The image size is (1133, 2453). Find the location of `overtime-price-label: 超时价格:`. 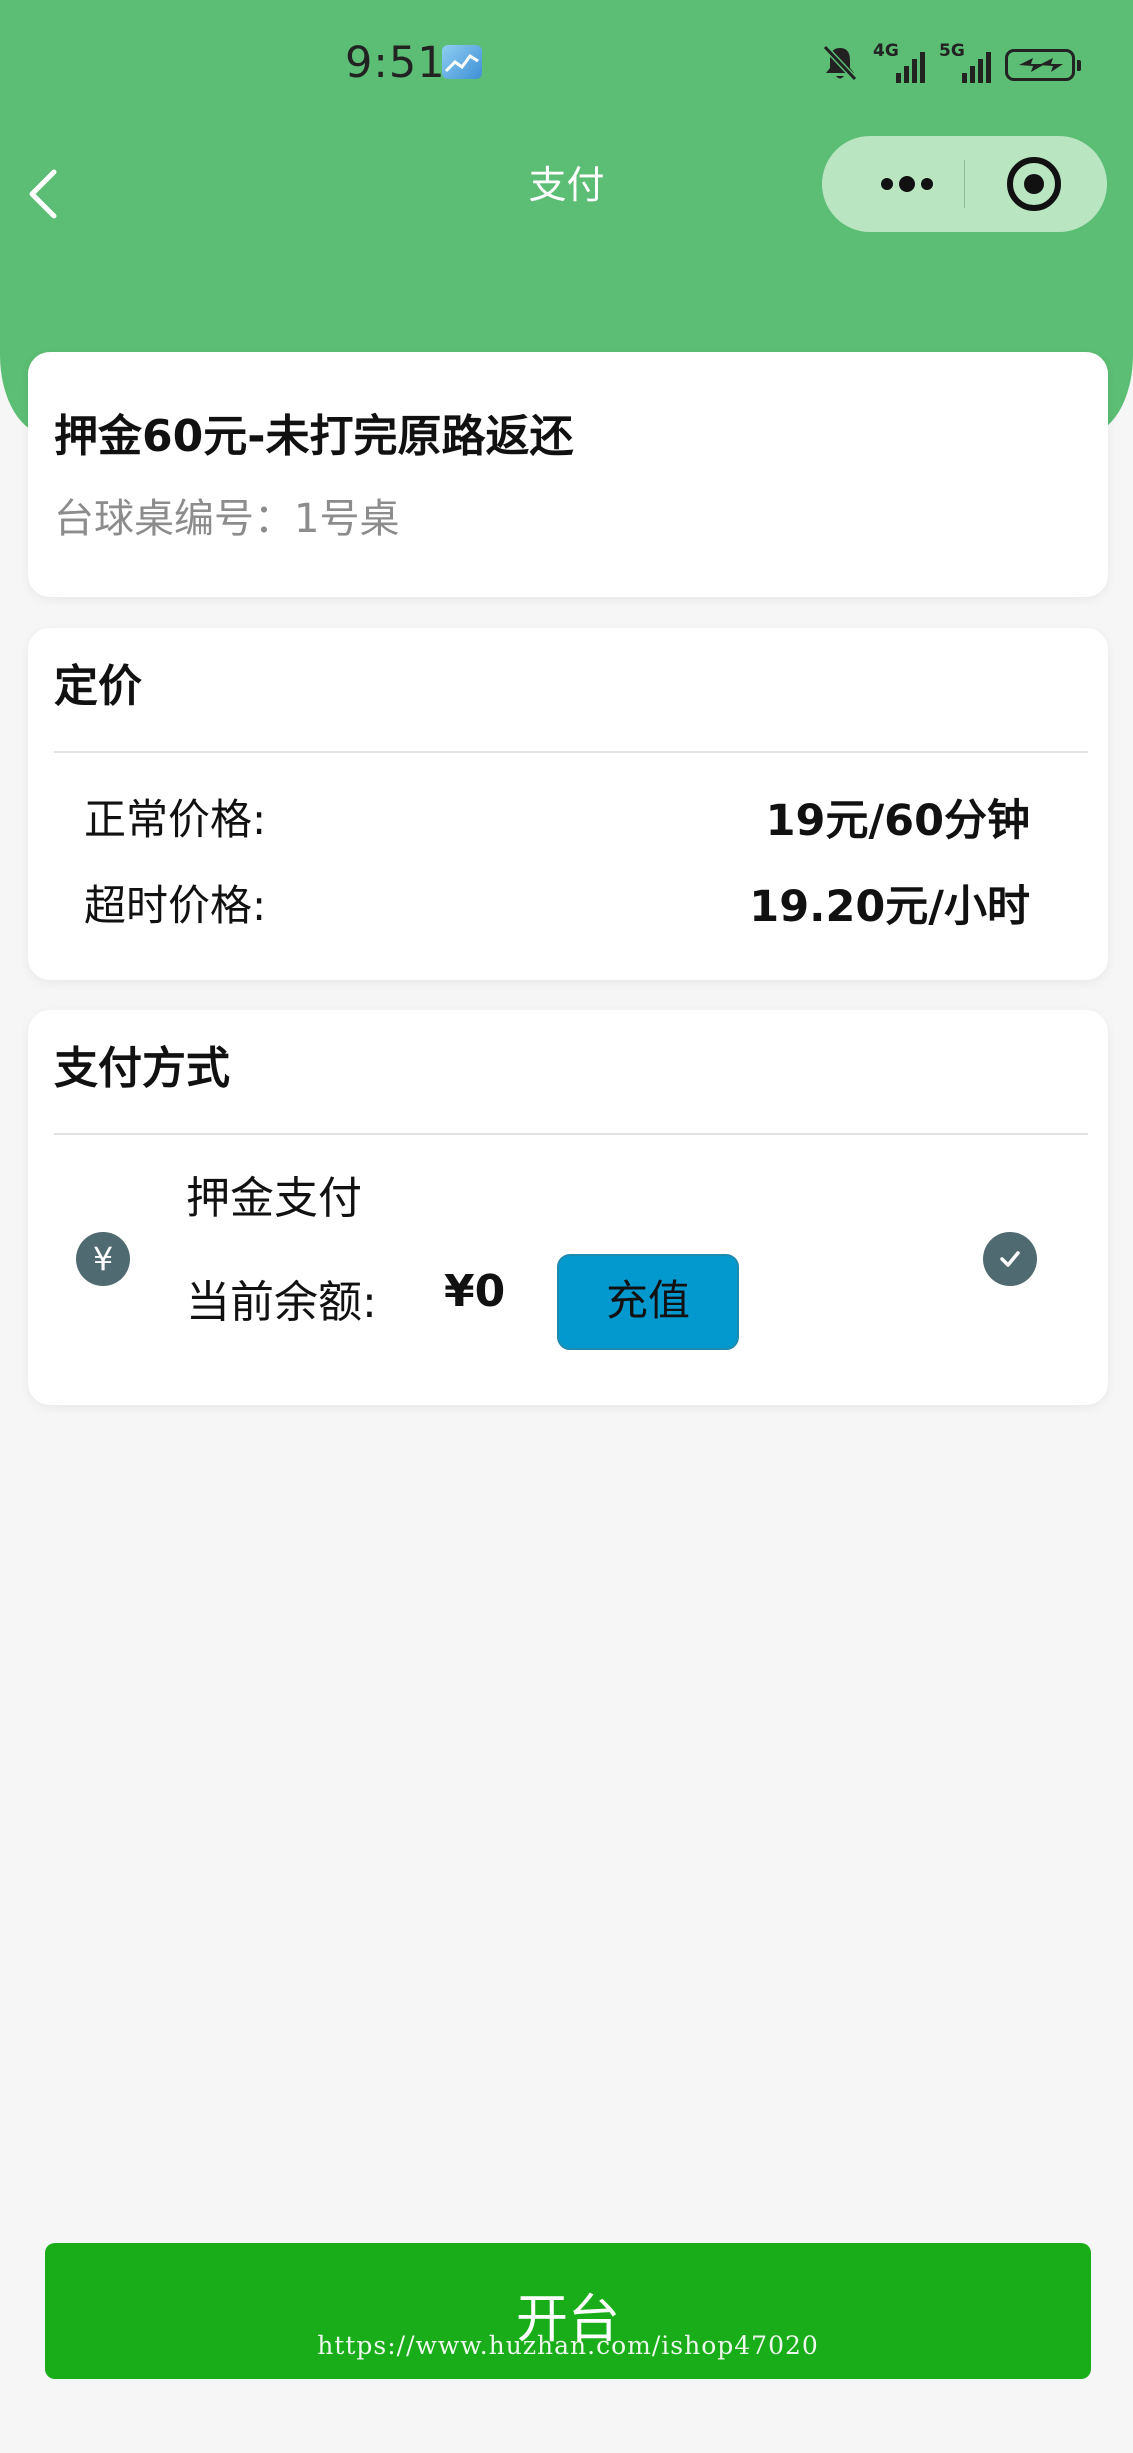

overtime-price-label: 超时价格: is located at coordinates (175, 905).